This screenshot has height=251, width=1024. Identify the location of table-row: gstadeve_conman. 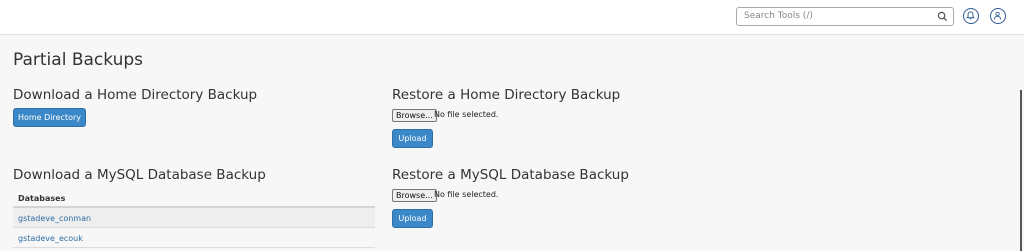
(194, 218).